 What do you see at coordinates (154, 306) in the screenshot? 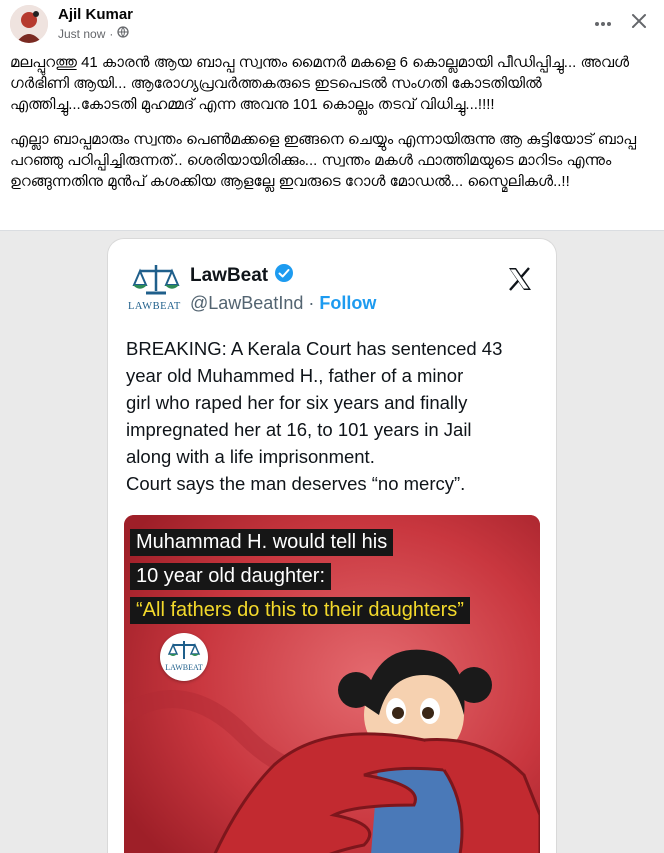
I see `lawbeat-logo-text: LAWBEAT` at bounding box center [154, 306].